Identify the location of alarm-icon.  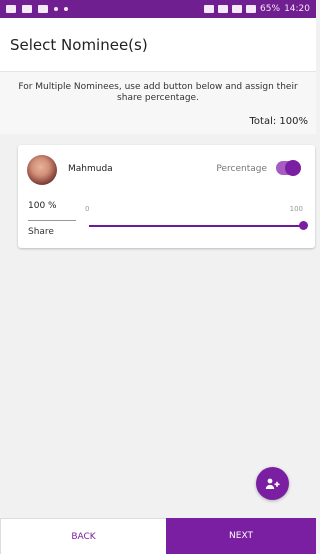
(209, 9).